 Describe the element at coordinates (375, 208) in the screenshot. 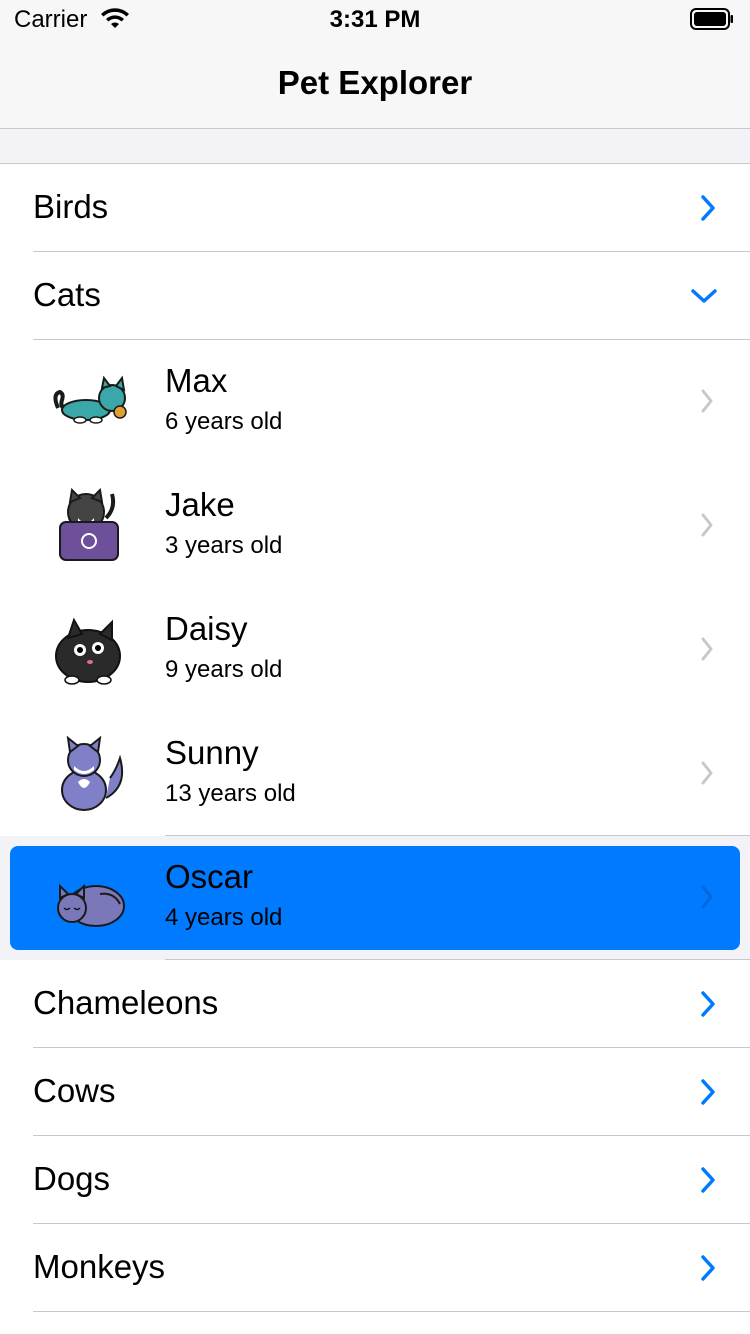

I see `category-row-birds: Birds` at that location.